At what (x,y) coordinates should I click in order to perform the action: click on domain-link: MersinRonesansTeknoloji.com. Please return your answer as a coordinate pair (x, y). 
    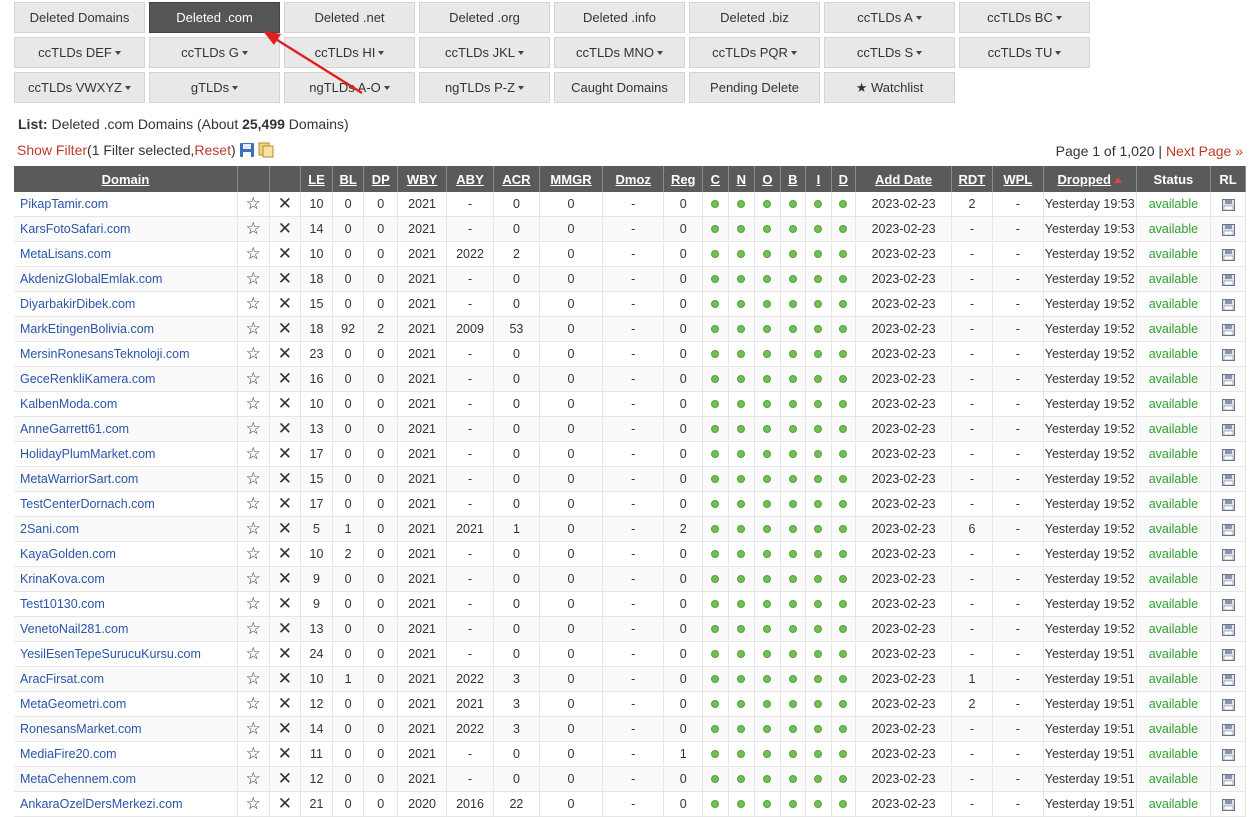
    Looking at the image, I should click on (126, 354).